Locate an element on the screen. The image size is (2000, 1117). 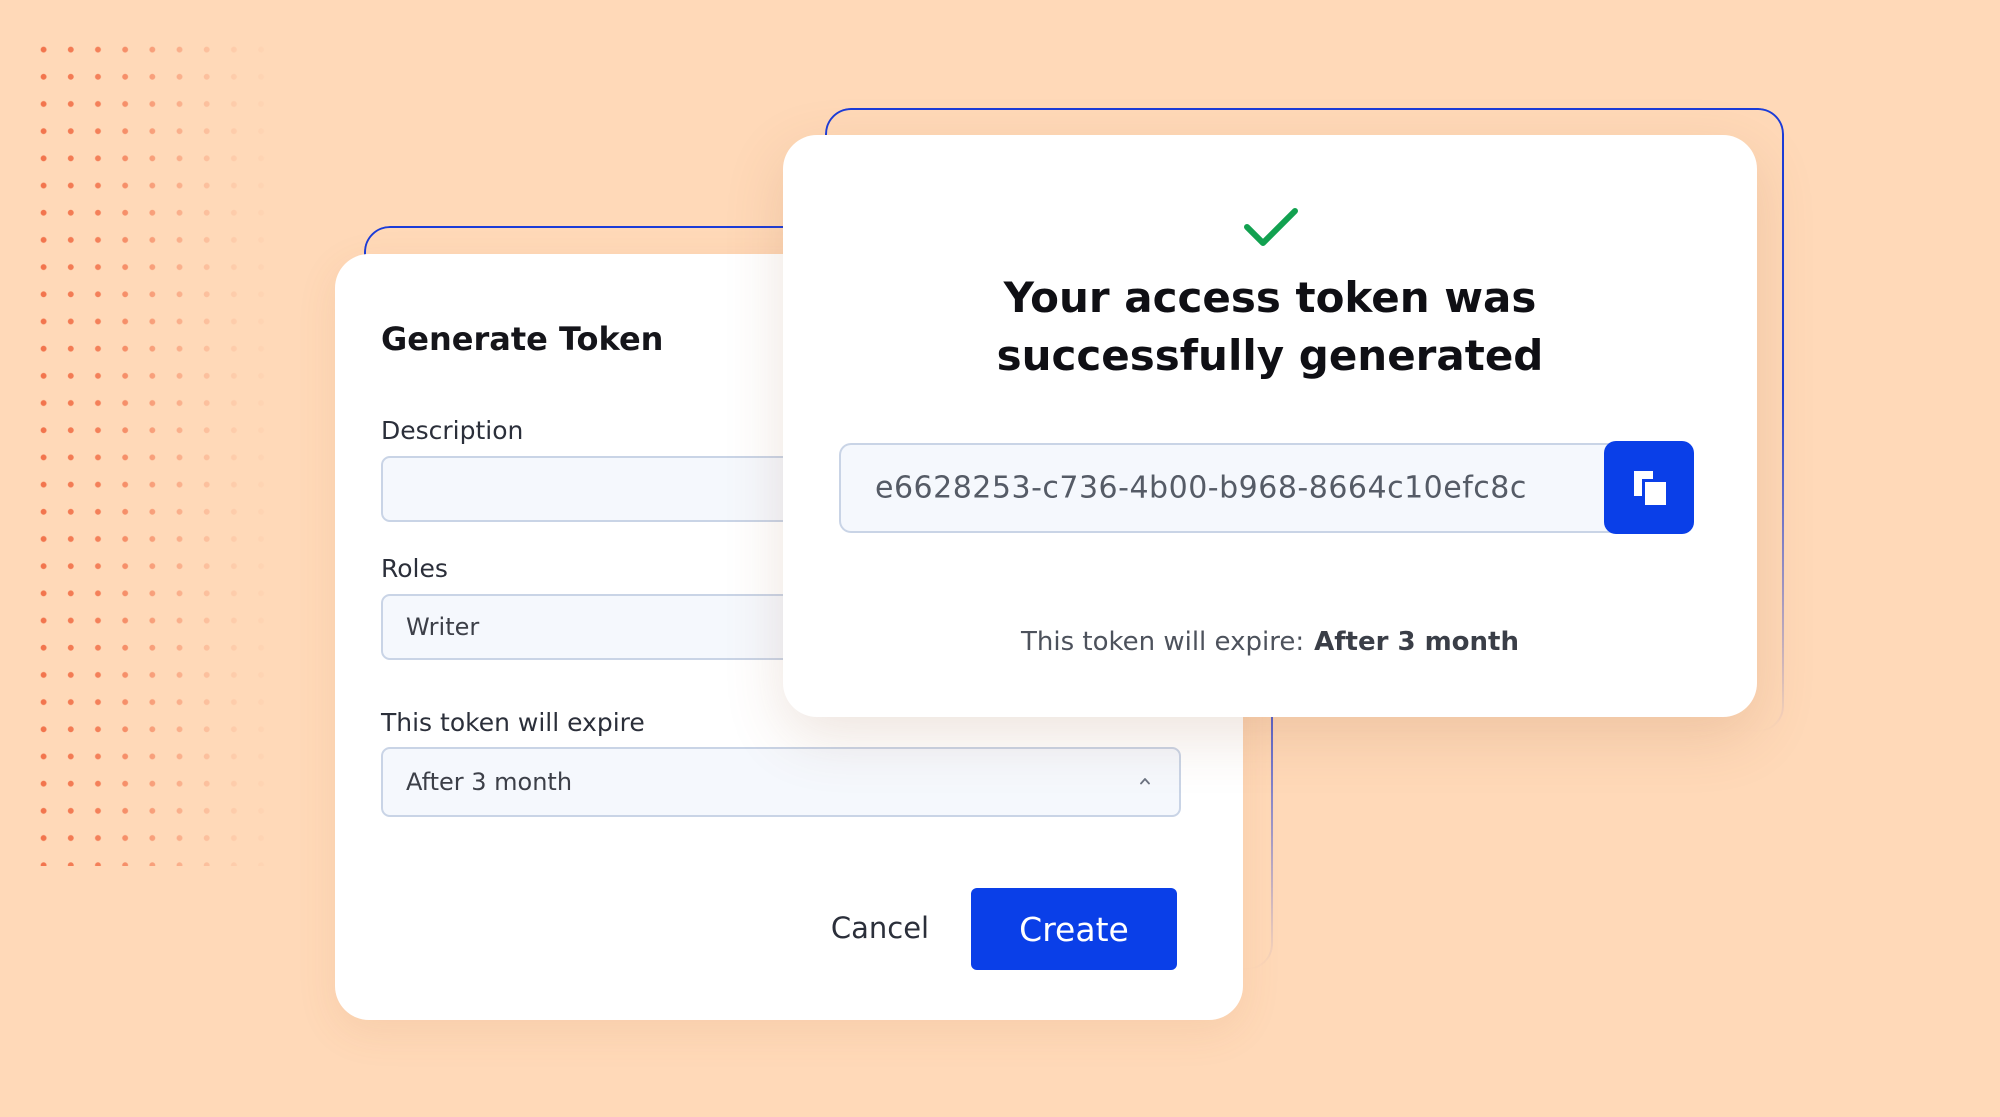
chevron-up-icon is located at coordinates (1145, 781).